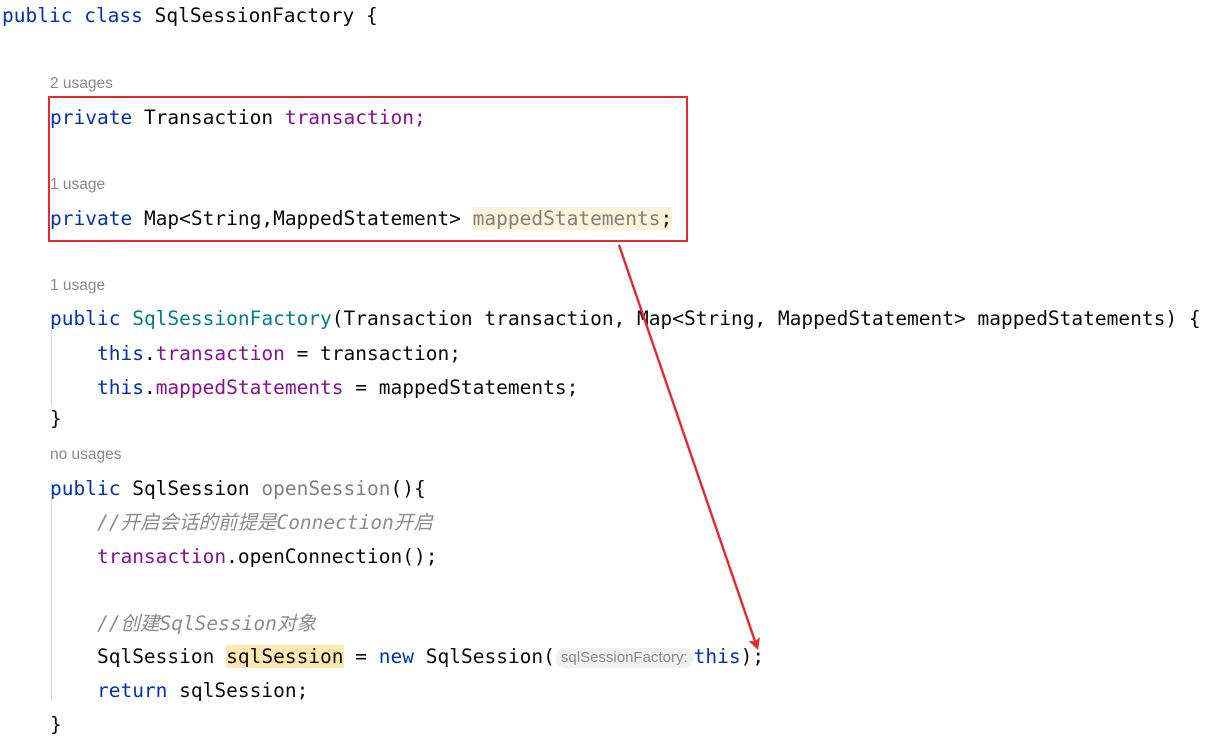  I want to click on comment-text: //创建SqlSession对象, so click(206, 623).